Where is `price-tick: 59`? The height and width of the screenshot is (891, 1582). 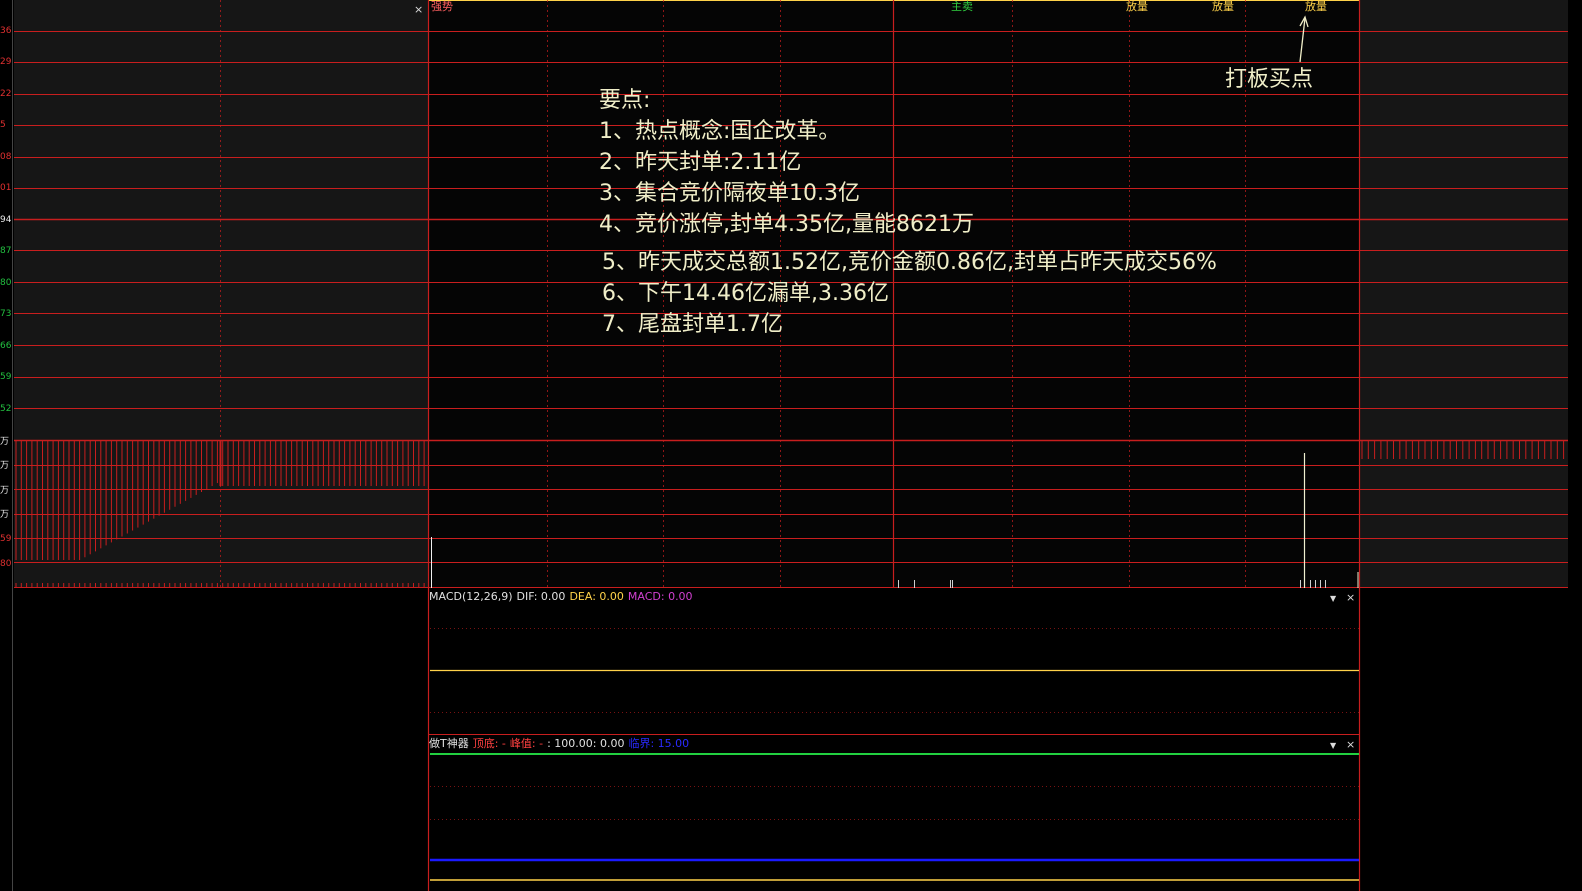 price-tick: 59 is located at coordinates (6, 377).